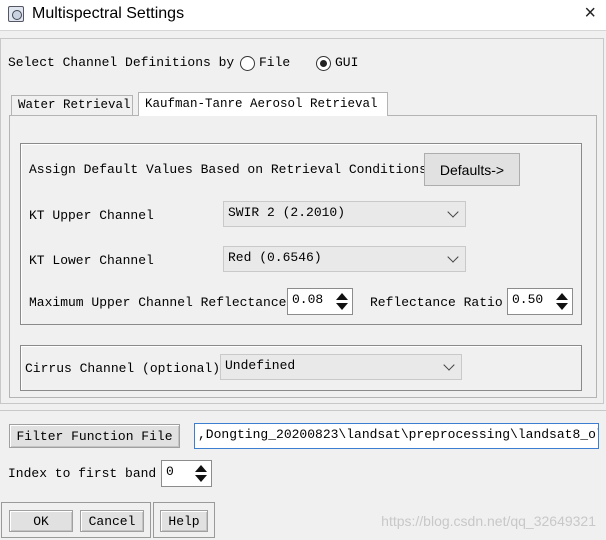 The height and width of the screenshot is (540, 606). What do you see at coordinates (436, 302) in the screenshot?
I see `reflectance-ratio-label: Reflectance Ratio` at bounding box center [436, 302].